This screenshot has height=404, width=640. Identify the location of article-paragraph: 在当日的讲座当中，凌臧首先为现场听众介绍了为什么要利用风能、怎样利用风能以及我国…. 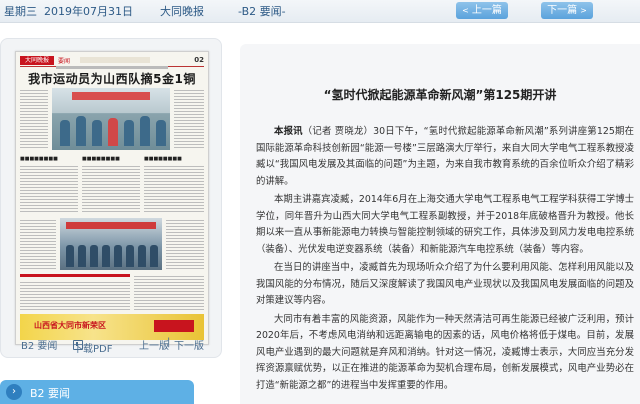
(445, 284).